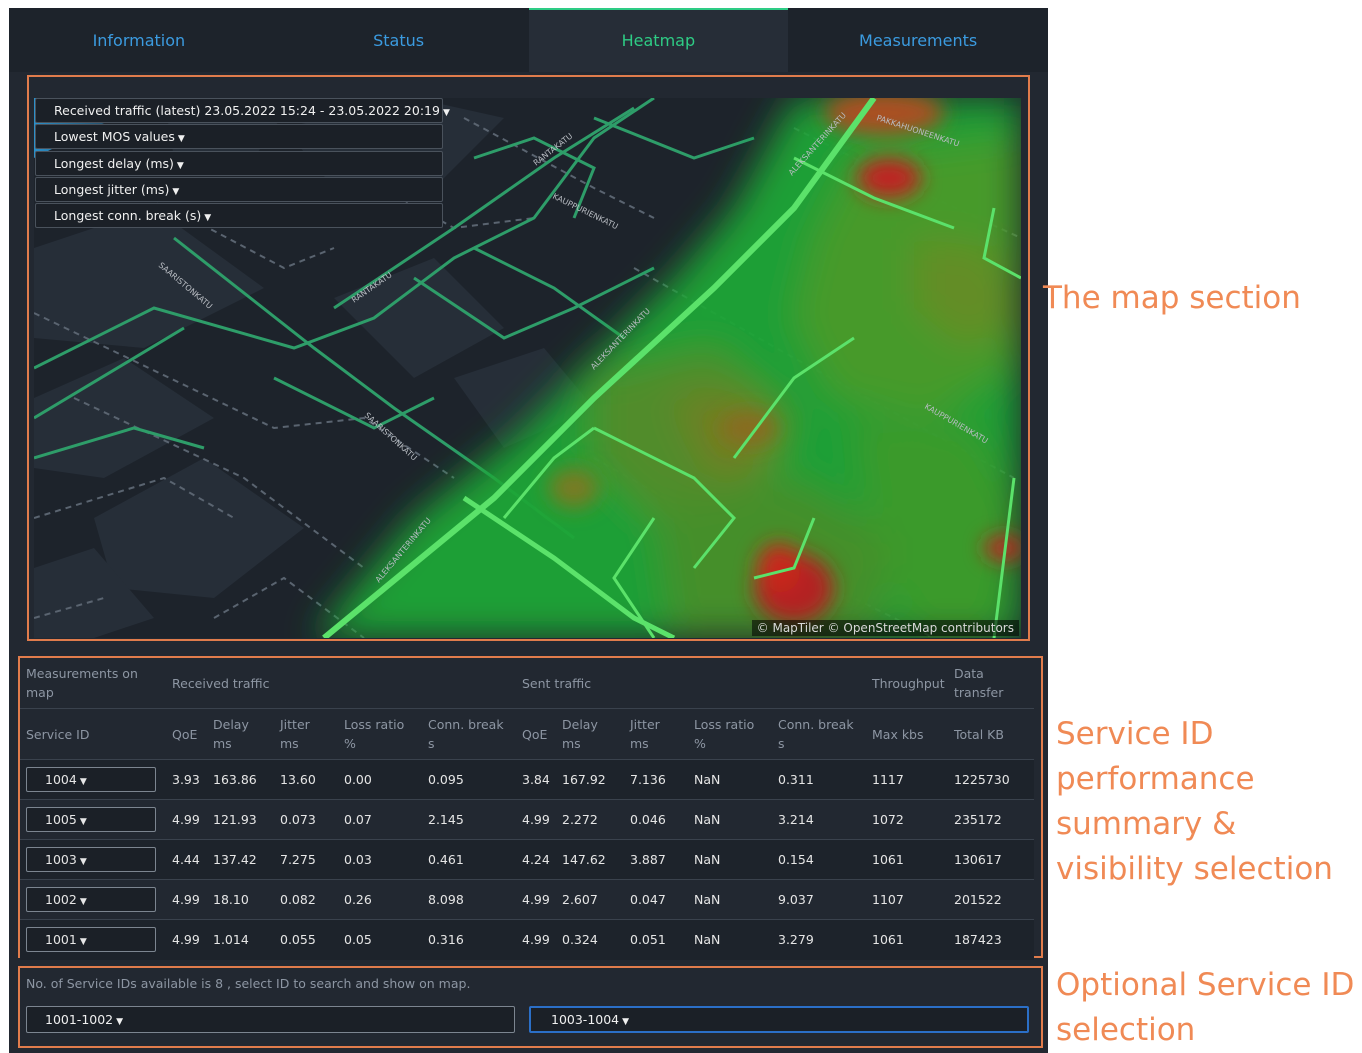  I want to click on longest-jitter-dropdown: Longest jitter (ms) ▼, so click(239, 189).